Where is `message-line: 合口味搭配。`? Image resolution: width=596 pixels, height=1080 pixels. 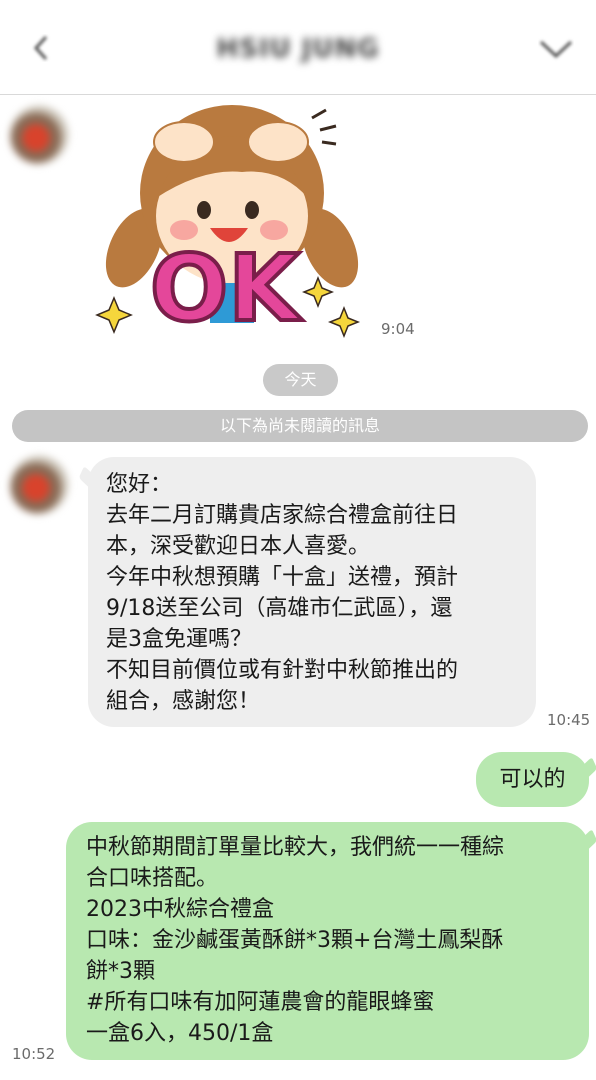 message-line: 合口味搭配。 is located at coordinates (152, 878).